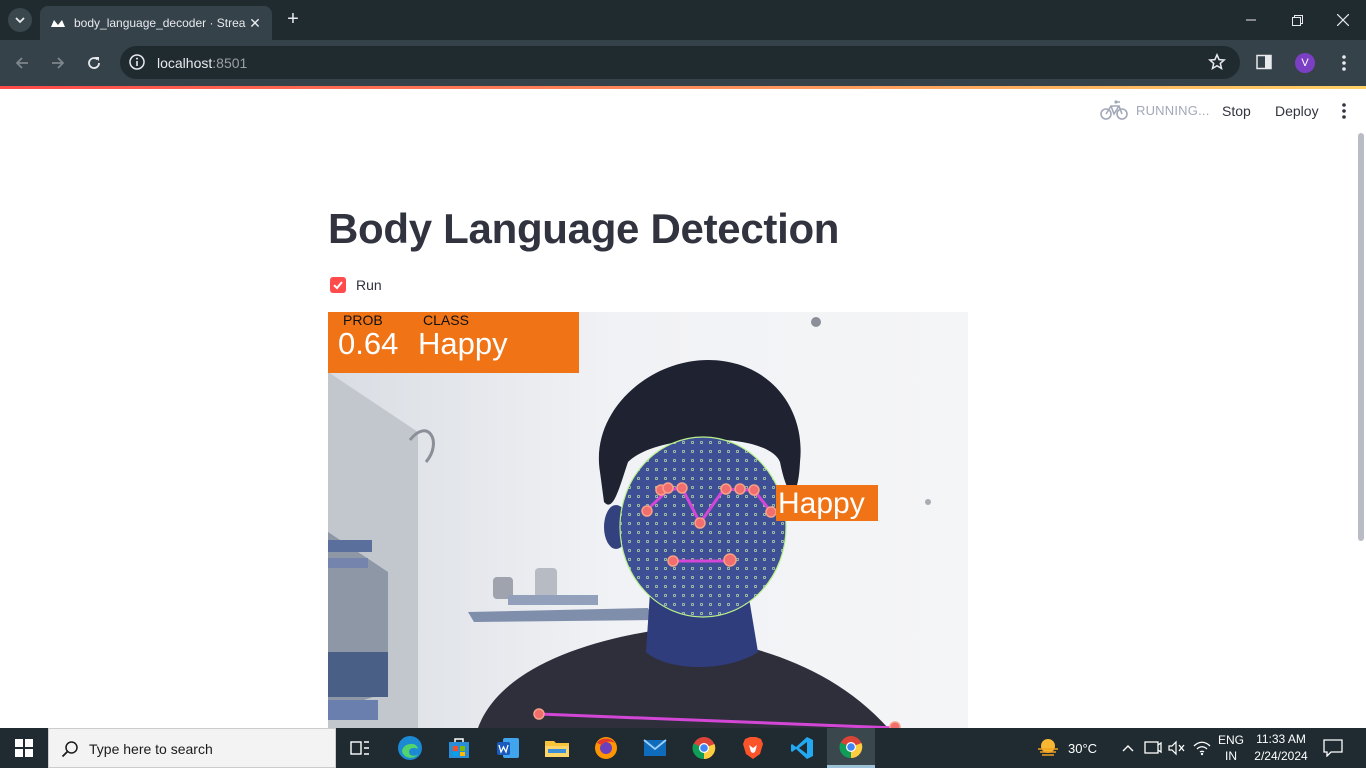  What do you see at coordinates (151, 749) in the screenshot?
I see `search-placeholder: Type here to search` at bounding box center [151, 749].